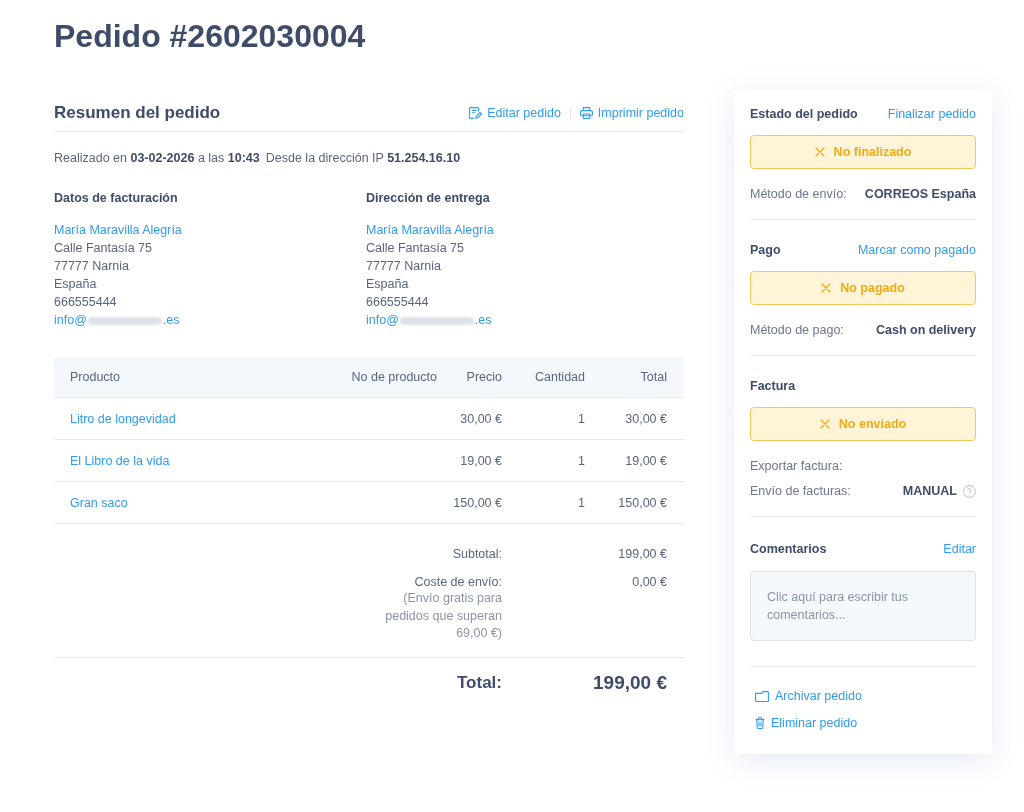  Describe the element at coordinates (872, 424) in the screenshot. I see `status-text: No enviado` at that location.